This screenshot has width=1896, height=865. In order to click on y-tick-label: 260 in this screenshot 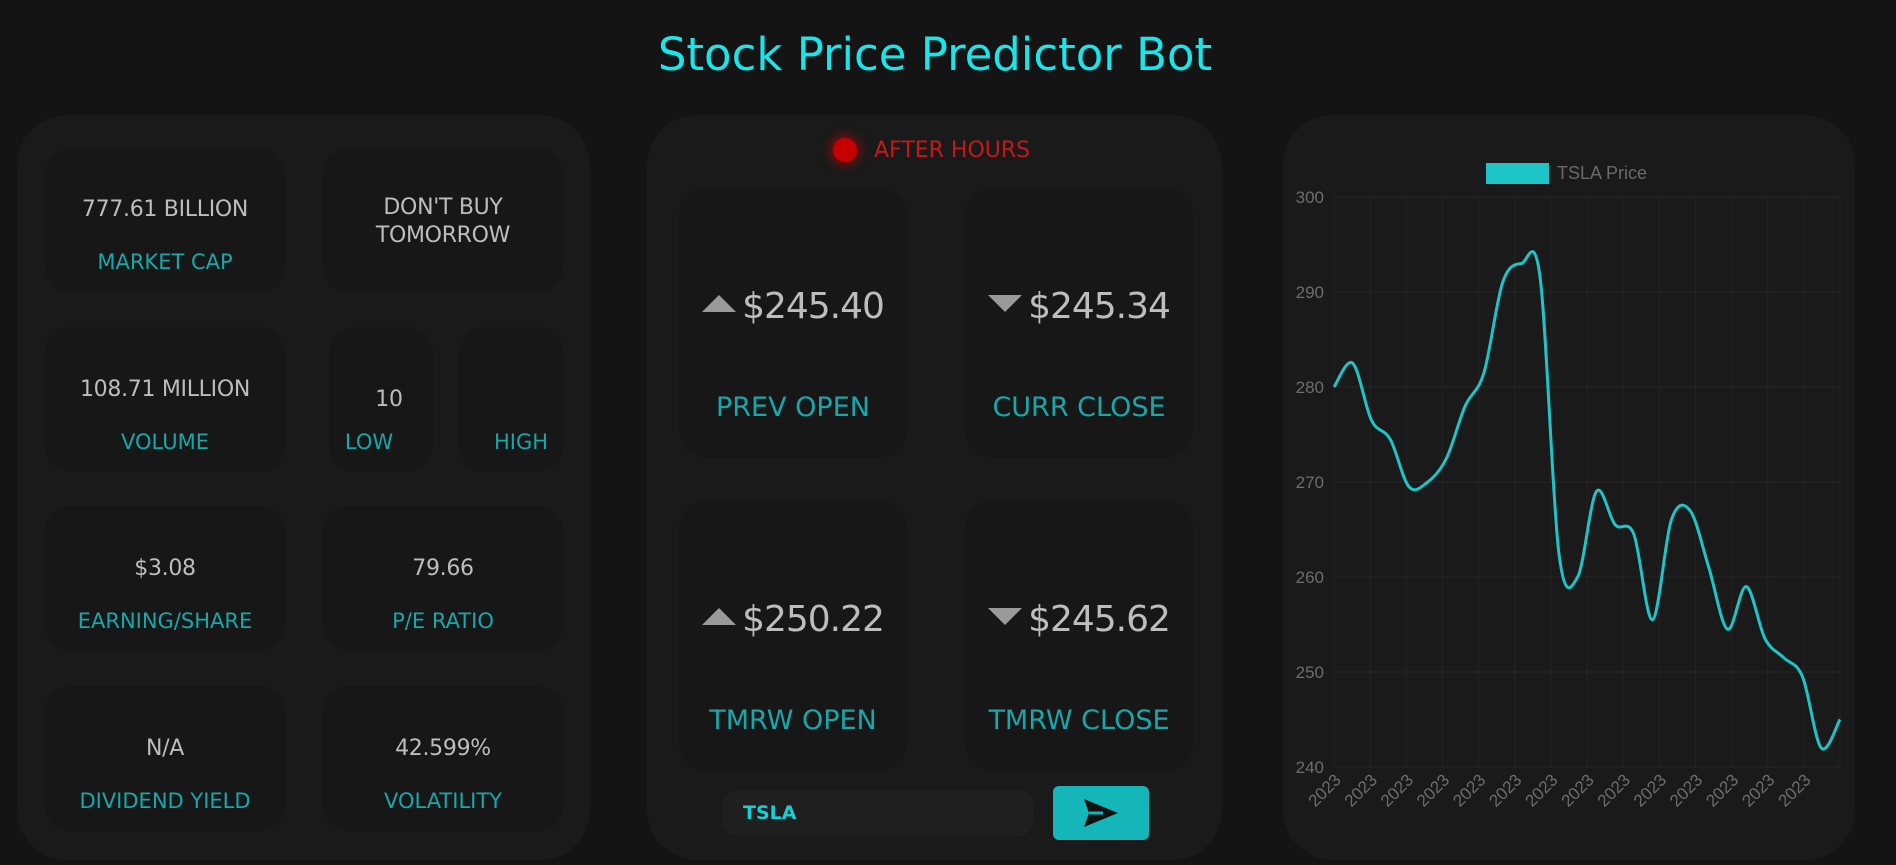, I will do `click(1310, 577)`.